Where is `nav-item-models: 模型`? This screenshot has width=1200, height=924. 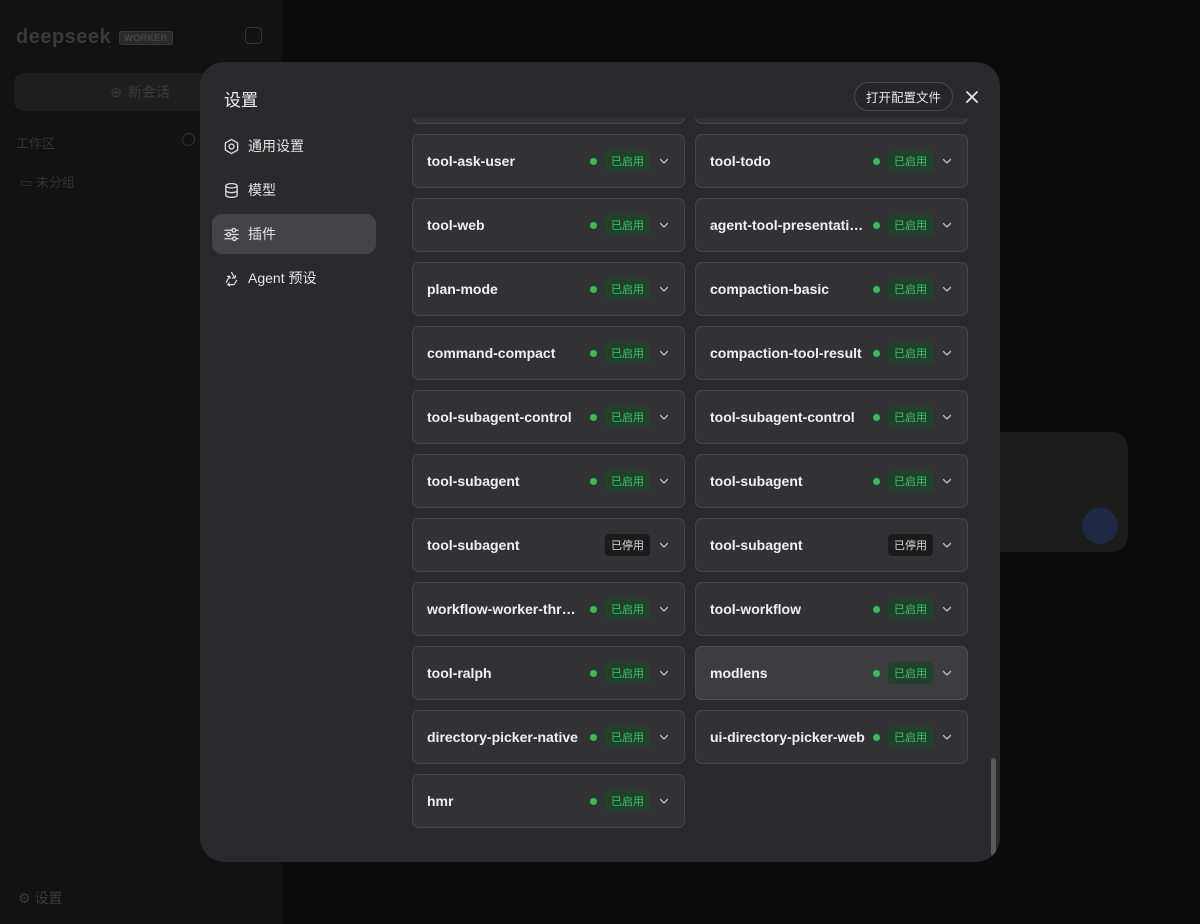 nav-item-models: 模型 is located at coordinates (294, 190).